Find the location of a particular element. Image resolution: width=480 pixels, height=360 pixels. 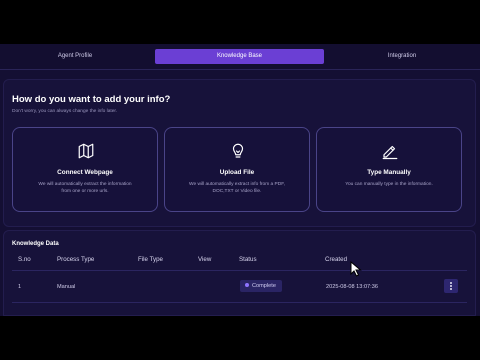

column-header-view: View is located at coordinates (205, 259).